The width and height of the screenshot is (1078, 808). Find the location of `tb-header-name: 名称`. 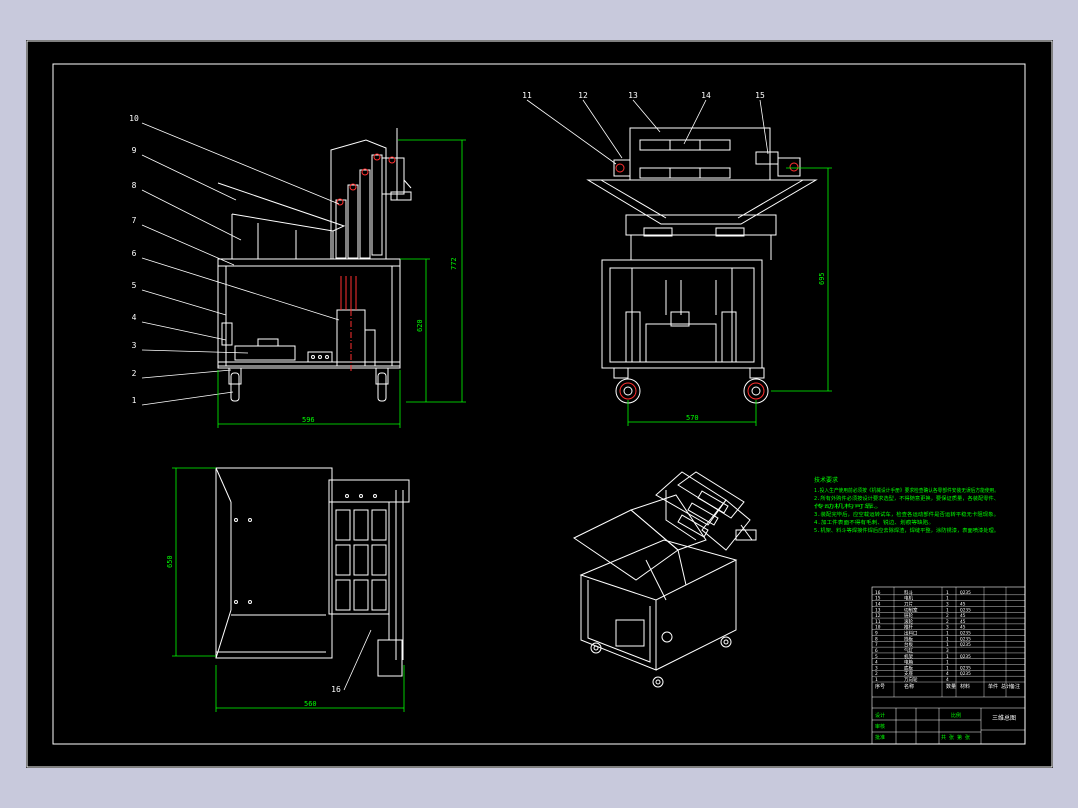

tb-header-name: 名称 is located at coordinates (909, 686).